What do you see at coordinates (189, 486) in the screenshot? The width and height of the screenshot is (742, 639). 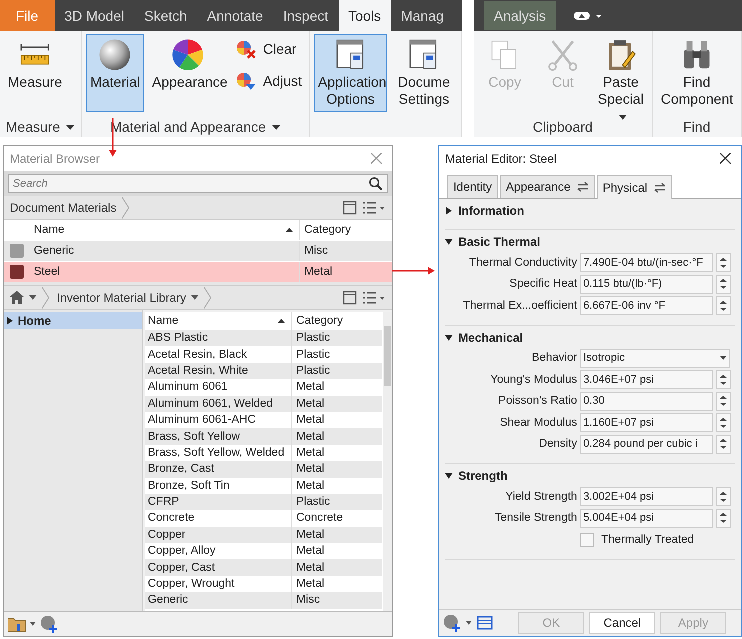 I see `material-name: Bronze, Soft Tin` at bounding box center [189, 486].